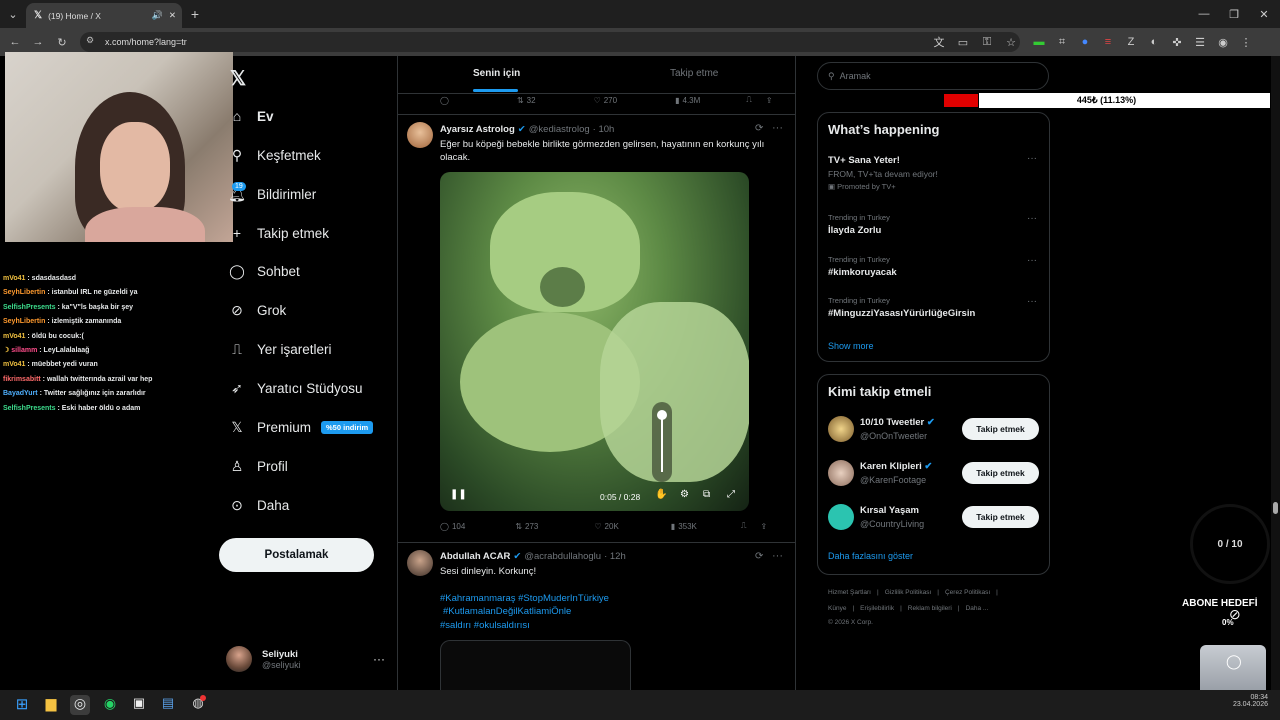  I want to click on tab-for-you: Senin için, so click(496, 73).